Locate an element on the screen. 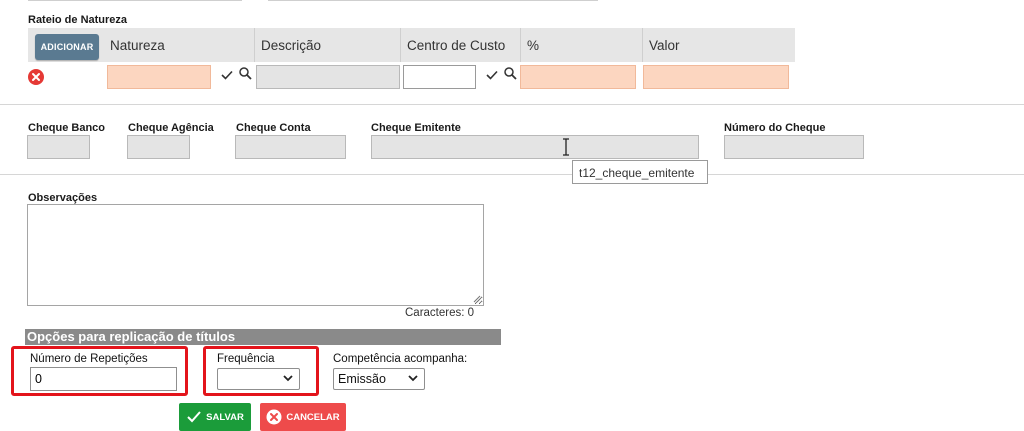 The width and height of the screenshot is (1024, 431). replicacao-title: Opções para replicação de títulos is located at coordinates (263, 337).